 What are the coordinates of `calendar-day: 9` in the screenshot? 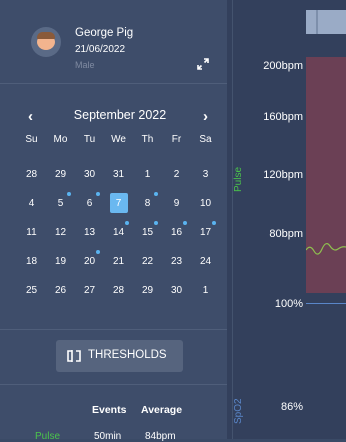 It's located at (176, 204).